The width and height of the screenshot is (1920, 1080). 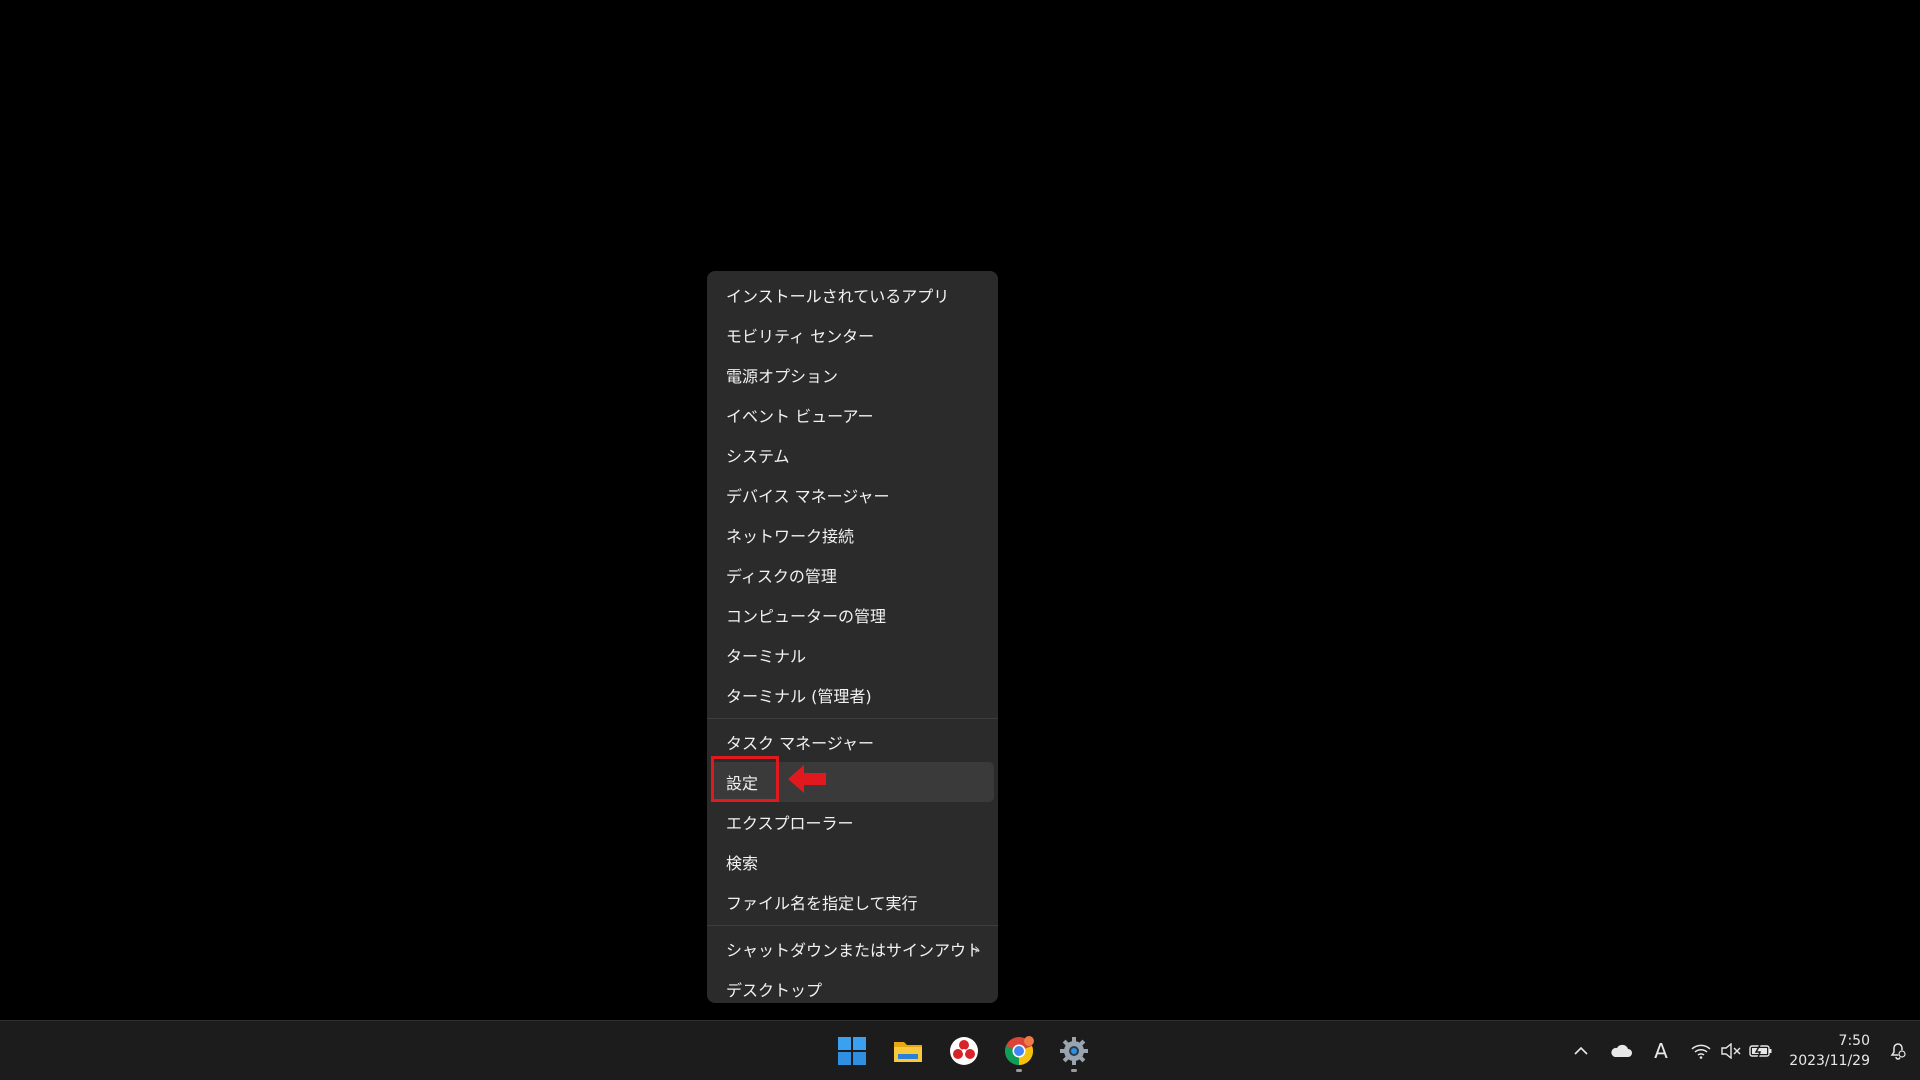 I want to click on menu-group-apps: タスク マネージャー 設定 エクスプローラー 検索 ファイル名を指定して実行, so click(x=852, y=822).